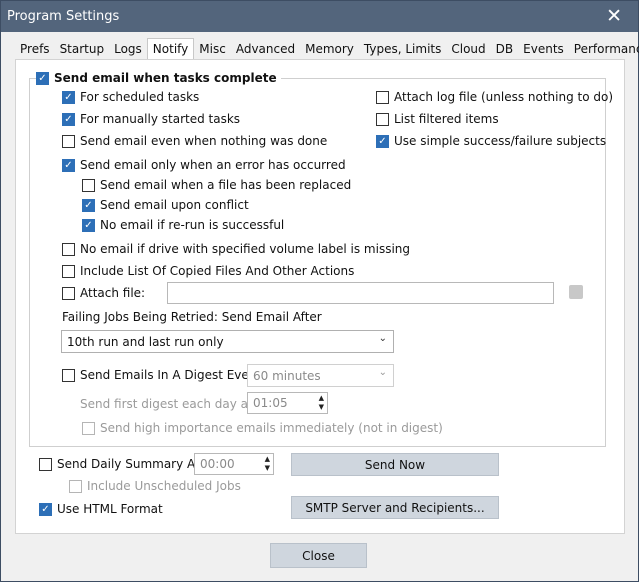 The height and width of the screenshot is (582, 639). I want to click on tab-events: Events, so click(543, 49).